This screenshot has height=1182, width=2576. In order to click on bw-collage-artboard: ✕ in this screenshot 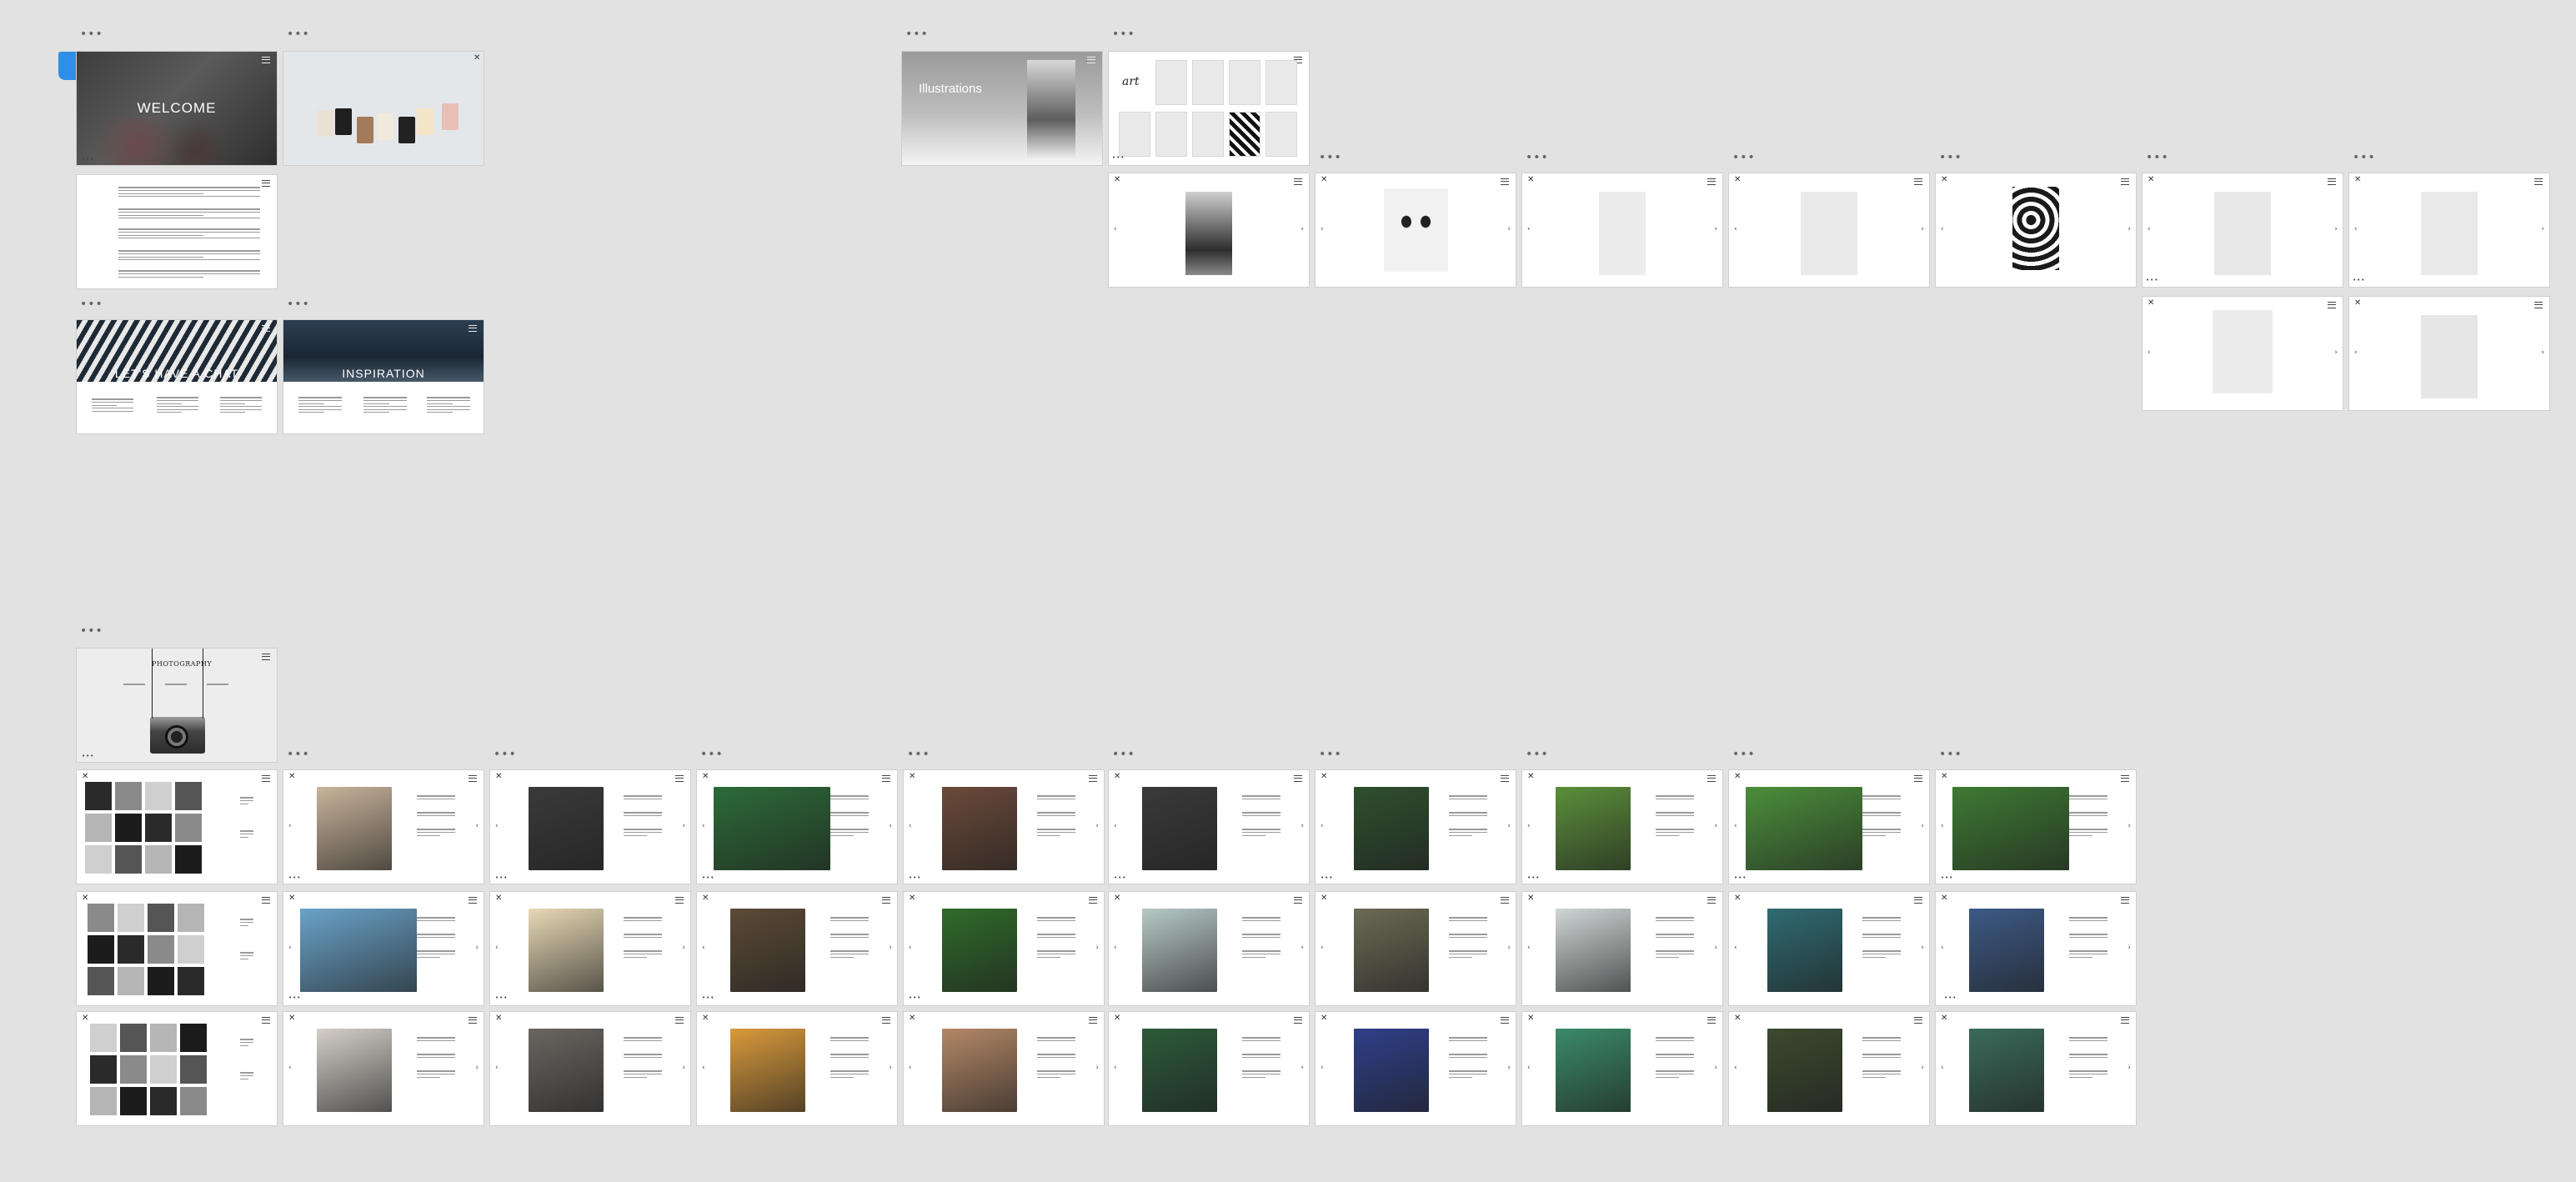, I will do `click(177, 827)`.